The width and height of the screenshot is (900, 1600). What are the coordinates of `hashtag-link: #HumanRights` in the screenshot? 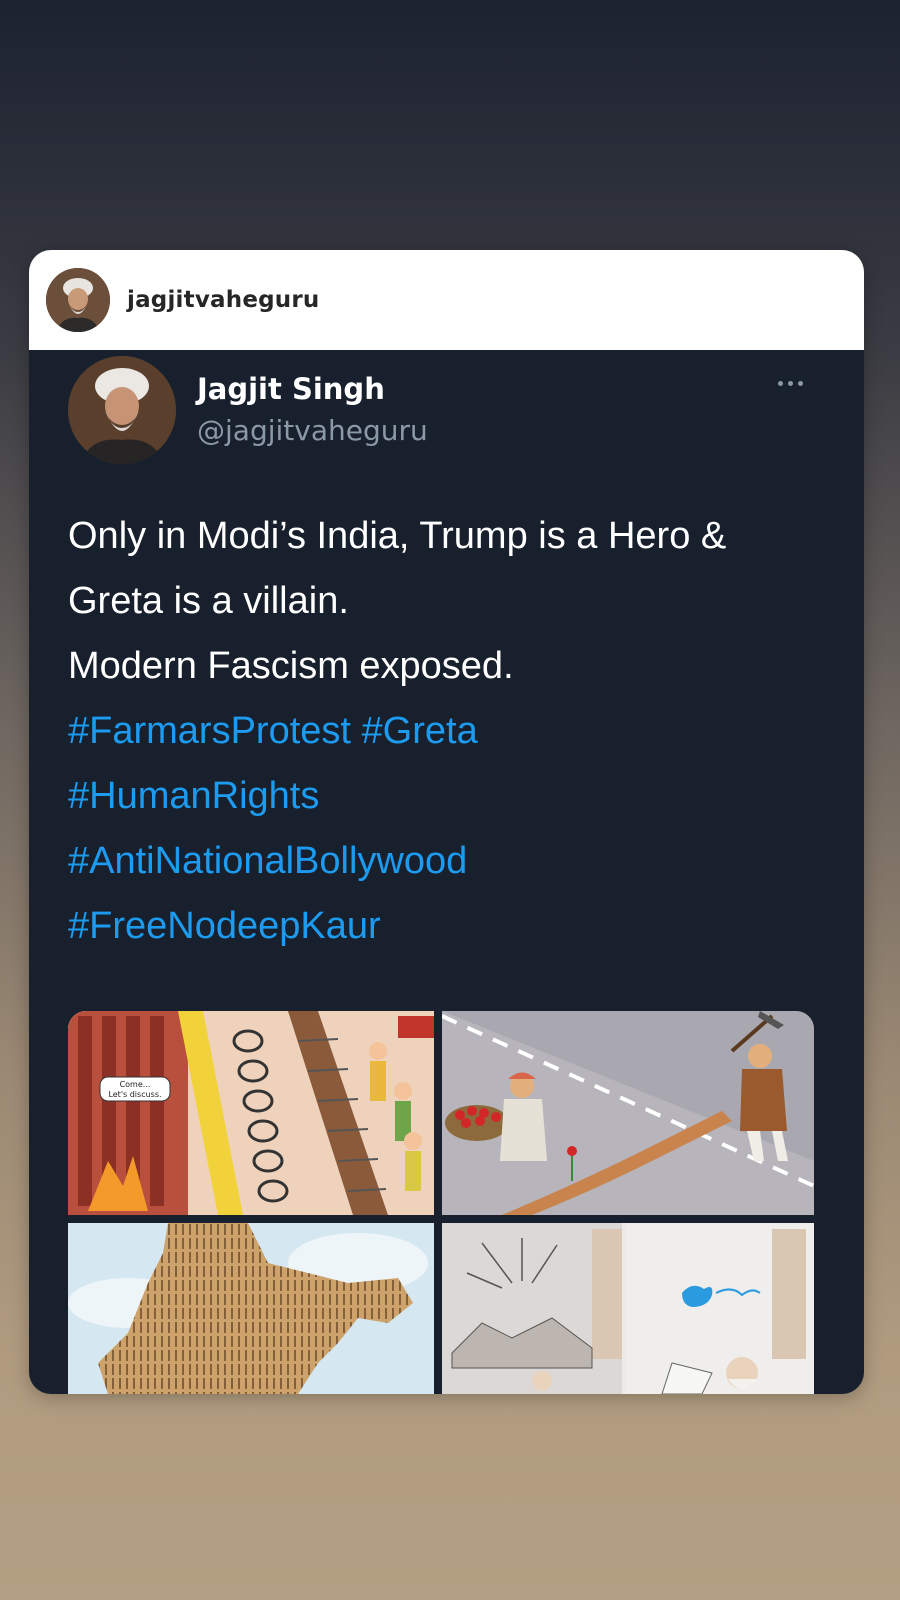 It's located at (193, 796).